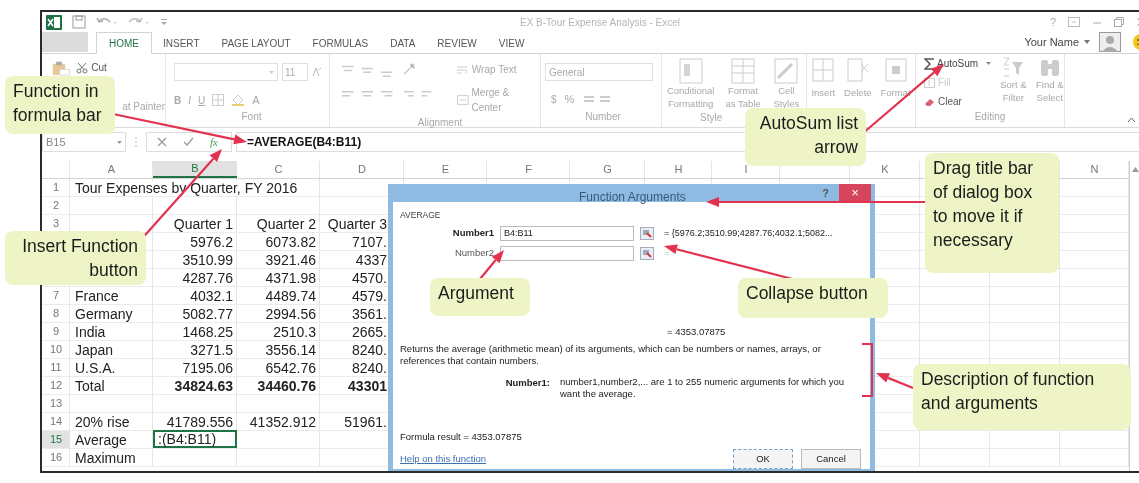  What do you see at coordinates (929, 63) in the screenshot?
I see `sigma-icon` at bounding box center [929, 63].